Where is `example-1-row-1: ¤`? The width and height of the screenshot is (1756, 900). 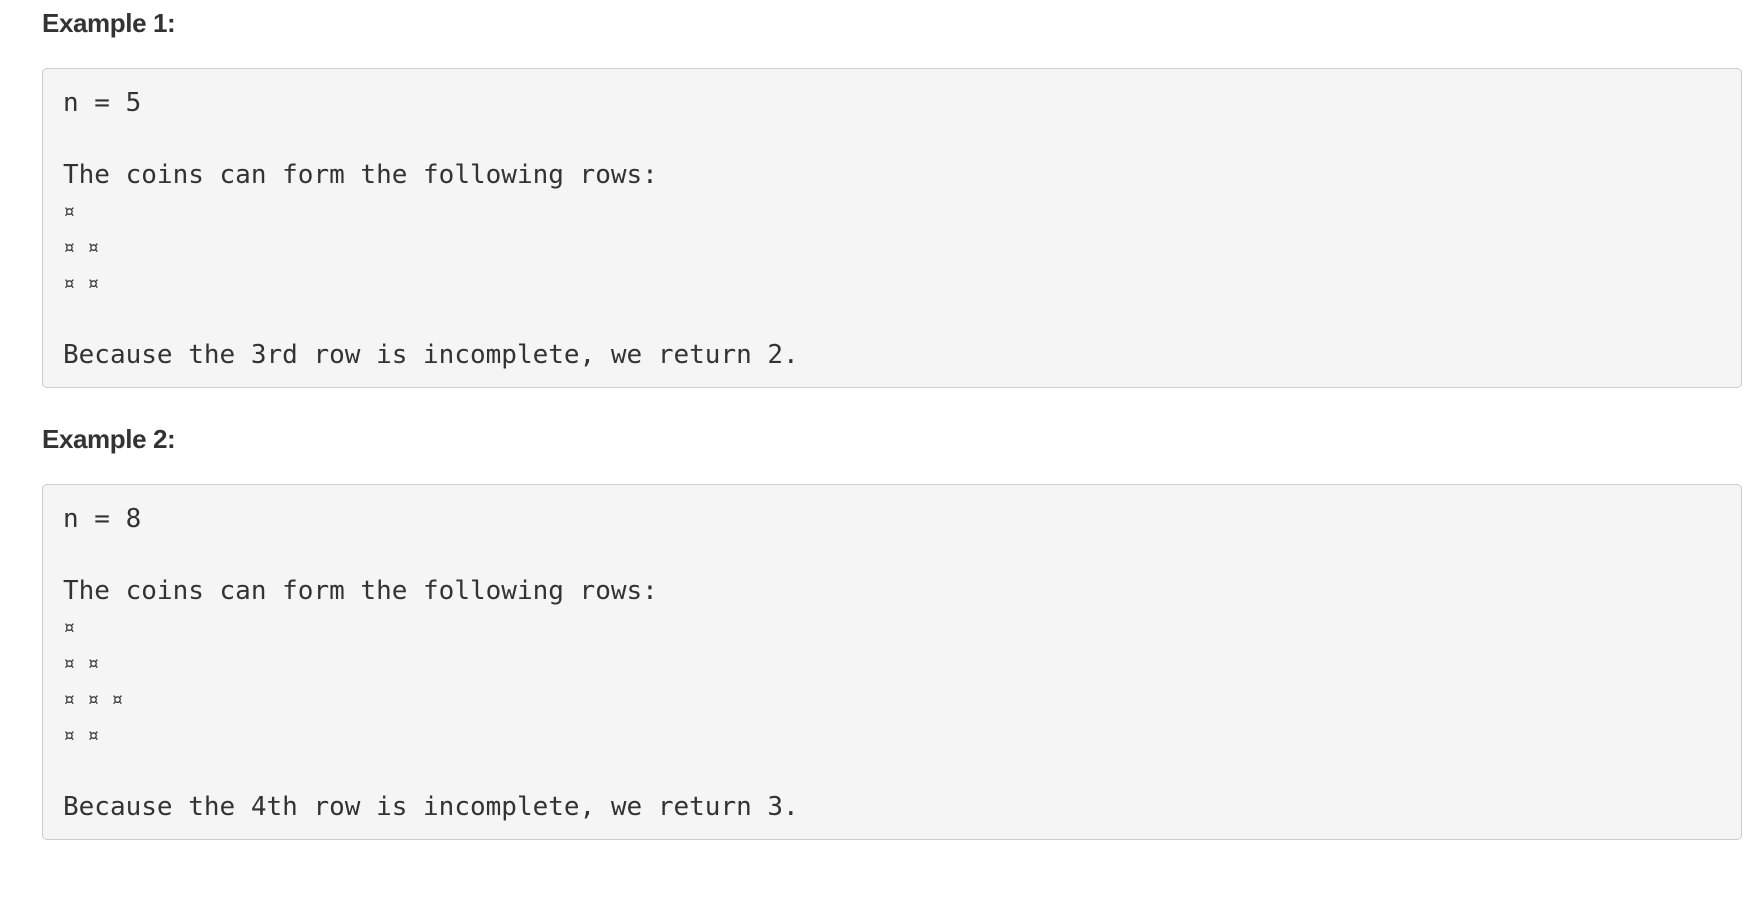 example-1-row-1: ¤ is located at coordinates (69, 211).